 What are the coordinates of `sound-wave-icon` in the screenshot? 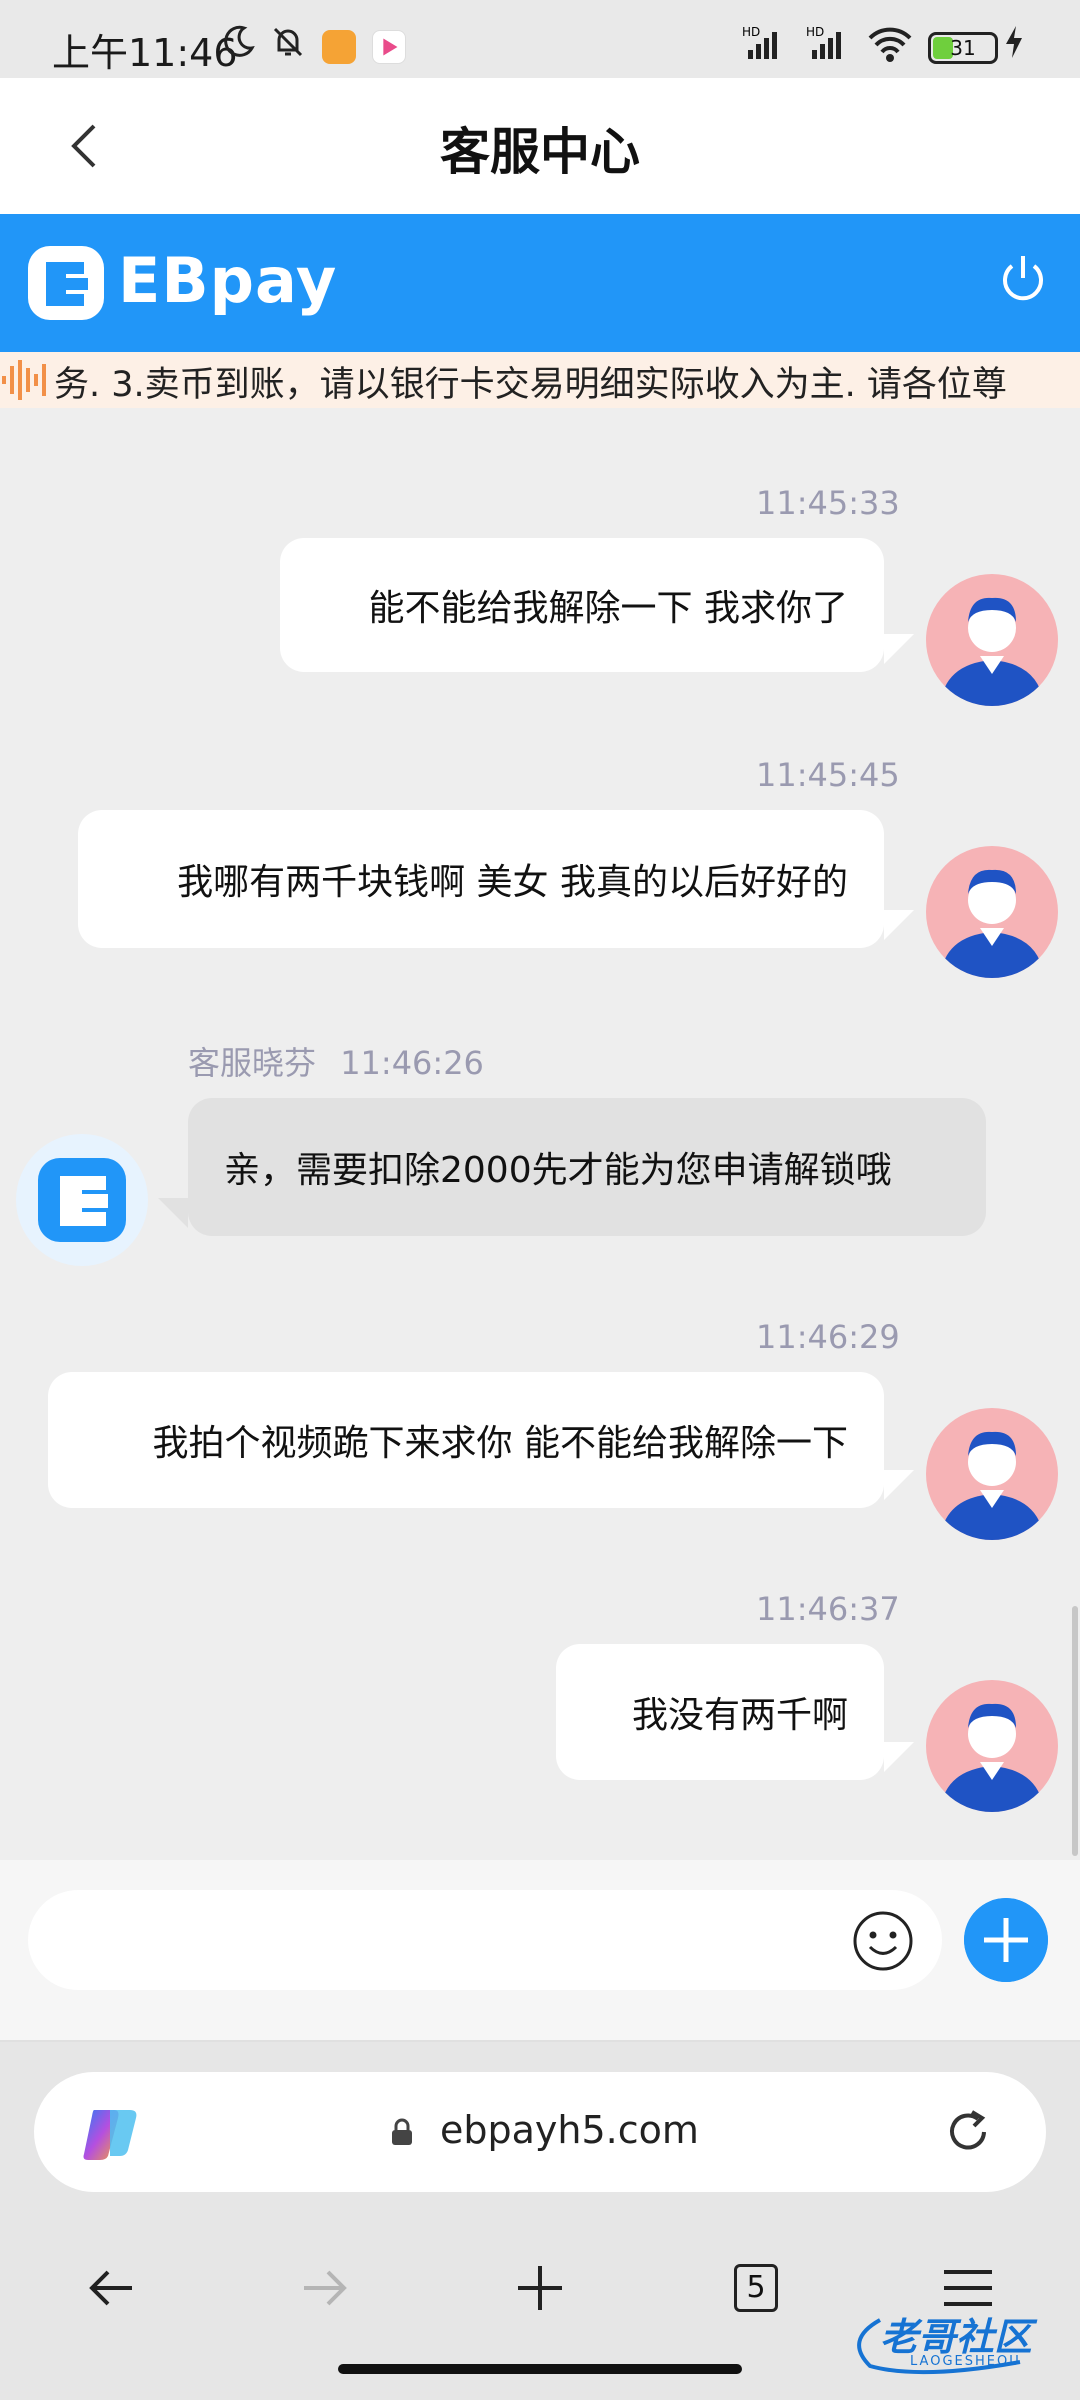 It's located at (24, 380).